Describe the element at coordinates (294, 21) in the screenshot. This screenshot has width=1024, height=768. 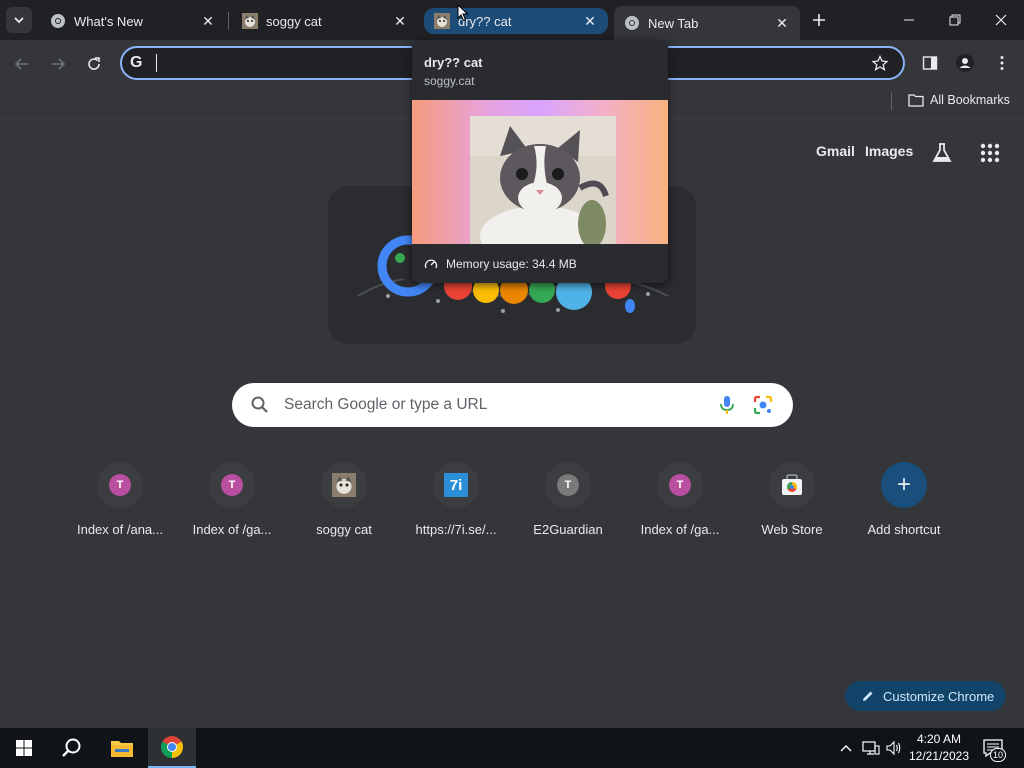
I see `tab-title: soggy cat` at that location.